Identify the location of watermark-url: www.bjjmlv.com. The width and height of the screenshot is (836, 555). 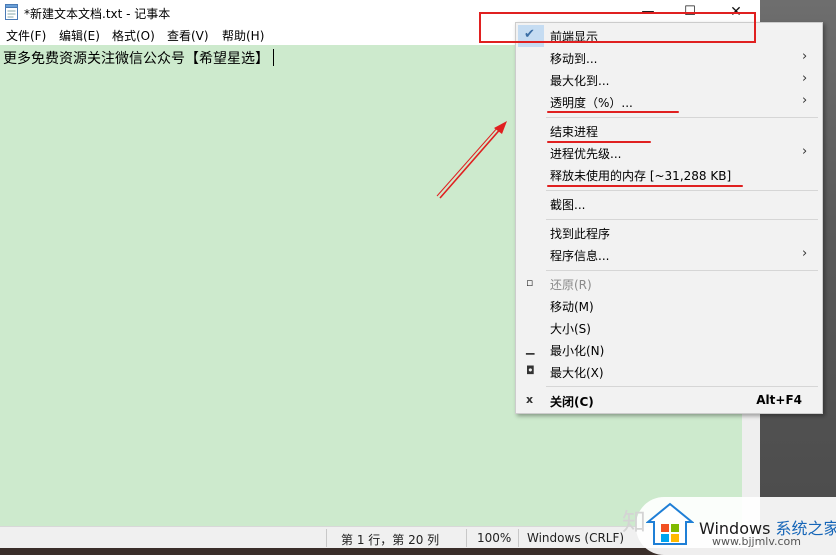
(756, 541).